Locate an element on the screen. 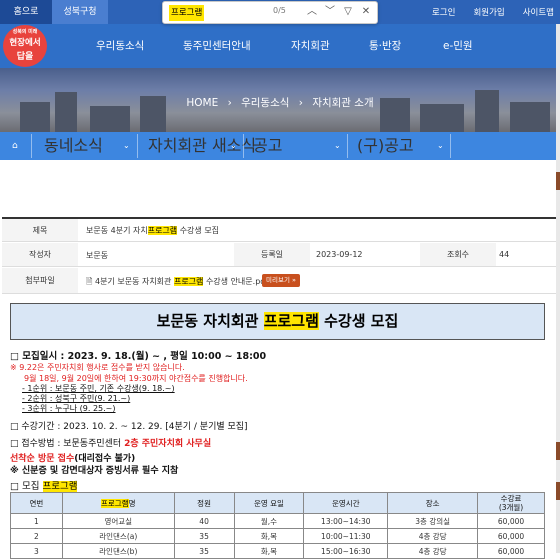 This screenshot has width=560, height=559. cell-no: 1 is located at coordinates (36, 521).